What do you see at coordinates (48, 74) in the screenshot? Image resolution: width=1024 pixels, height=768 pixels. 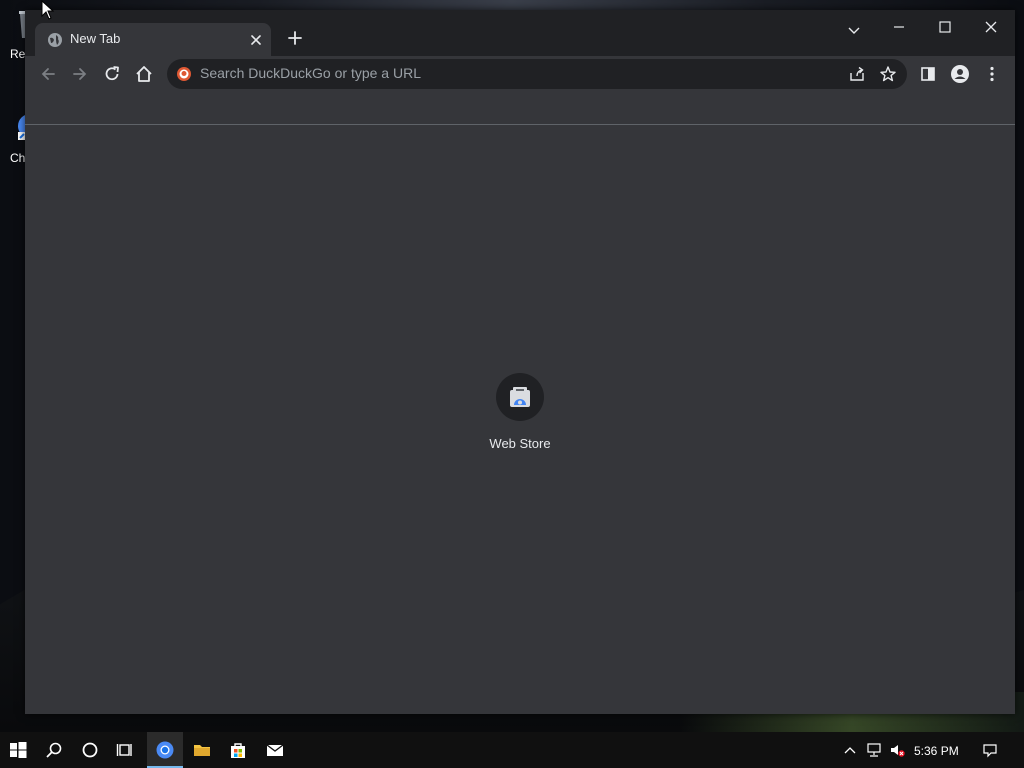 I see `back-arrow-icon` at bounding box center [48, 74].